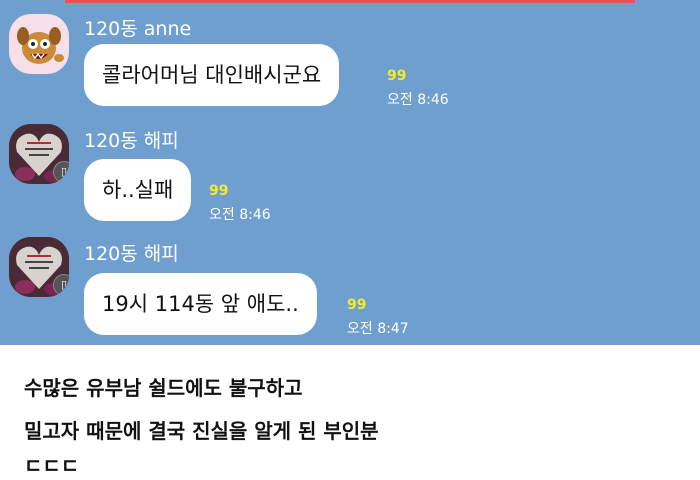 Image resolution: width=700 pixels, height=480 pixels. I want to click on cartoon-dog-icon, so click(40, 45).